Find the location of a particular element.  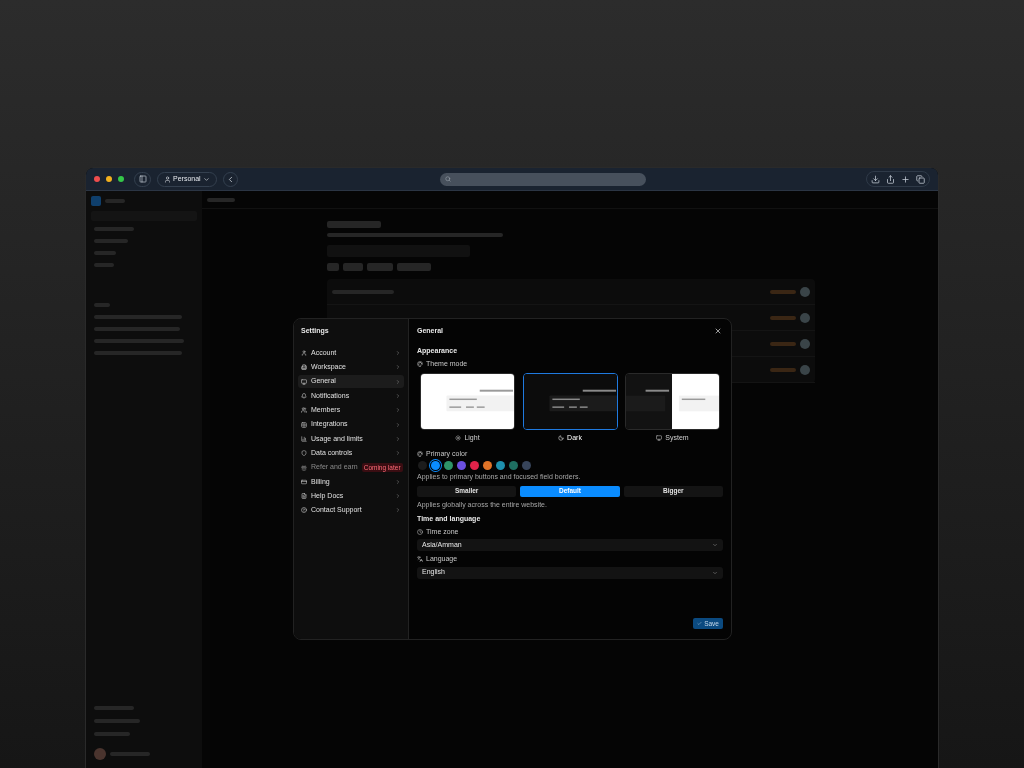

workspace-logo is located at coordinates (96, 201).